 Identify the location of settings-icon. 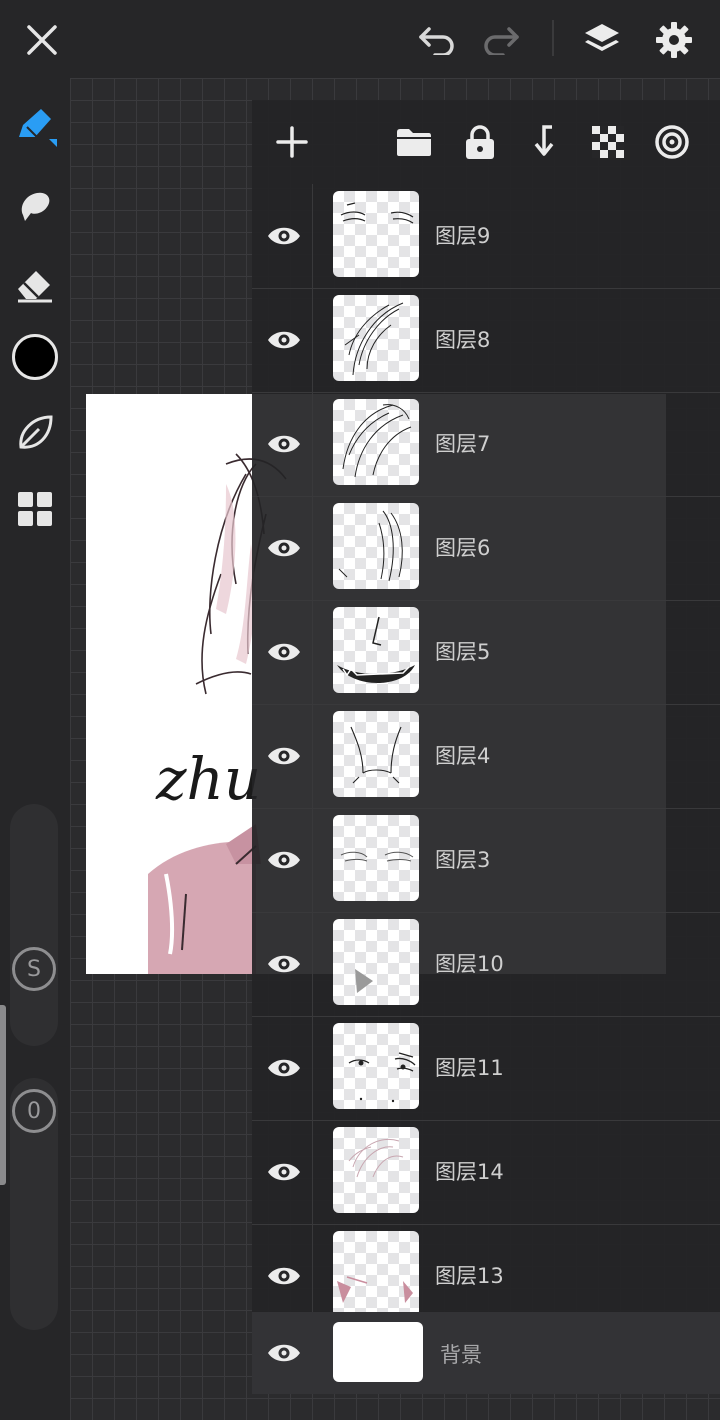
(674, 40).